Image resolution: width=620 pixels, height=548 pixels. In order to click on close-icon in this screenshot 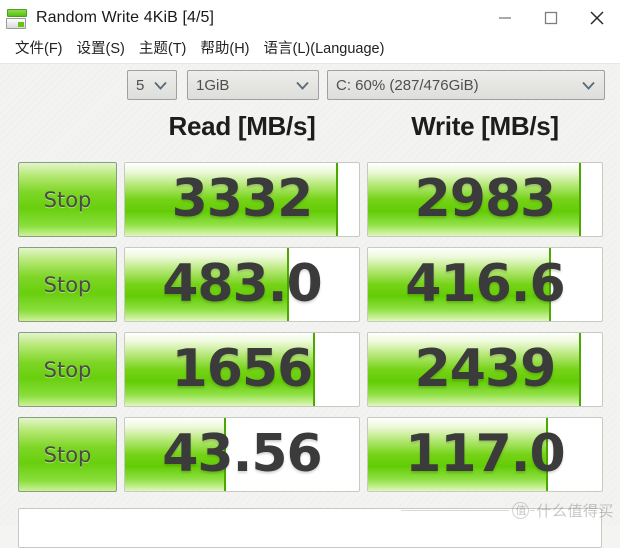, I will do `click(597, 18)`.